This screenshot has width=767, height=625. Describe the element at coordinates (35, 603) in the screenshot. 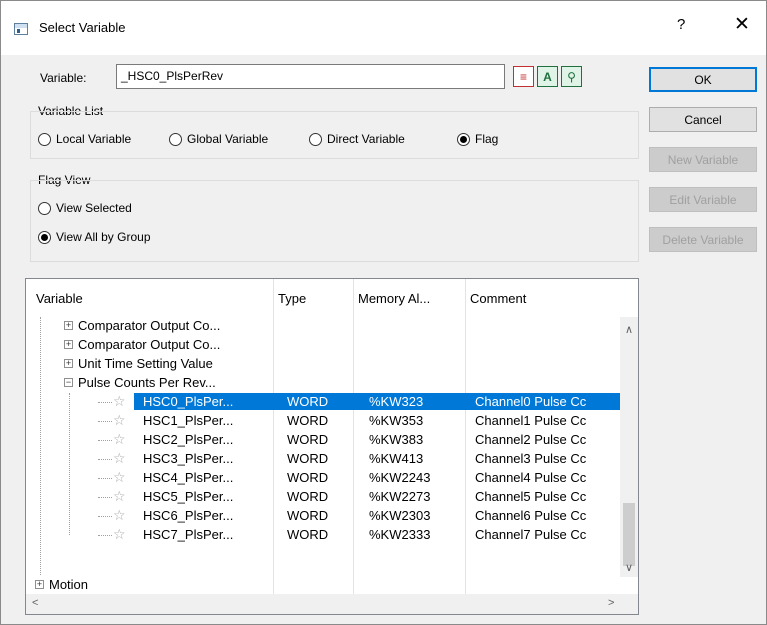

I see `scroll-left-icon: <` at that location.